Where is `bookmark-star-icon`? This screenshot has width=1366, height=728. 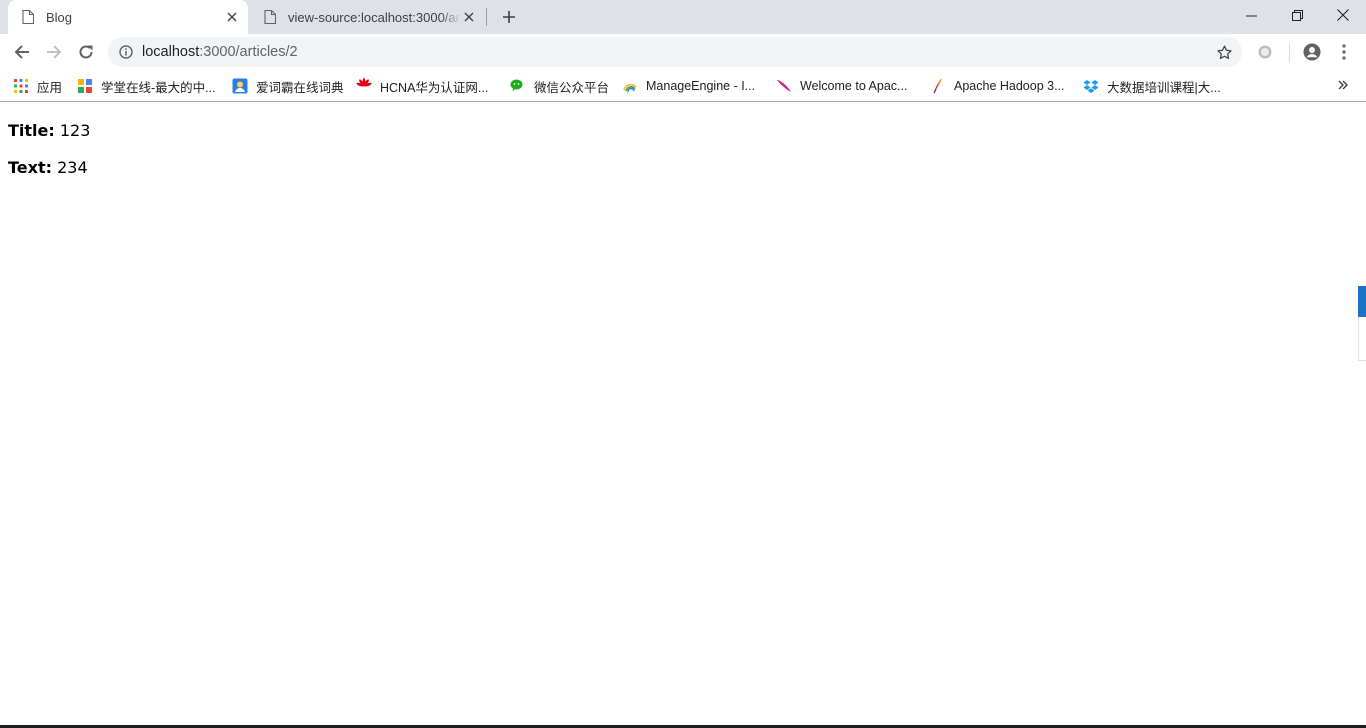 bookmark-star-icon is located at coordinates (1224, 52).